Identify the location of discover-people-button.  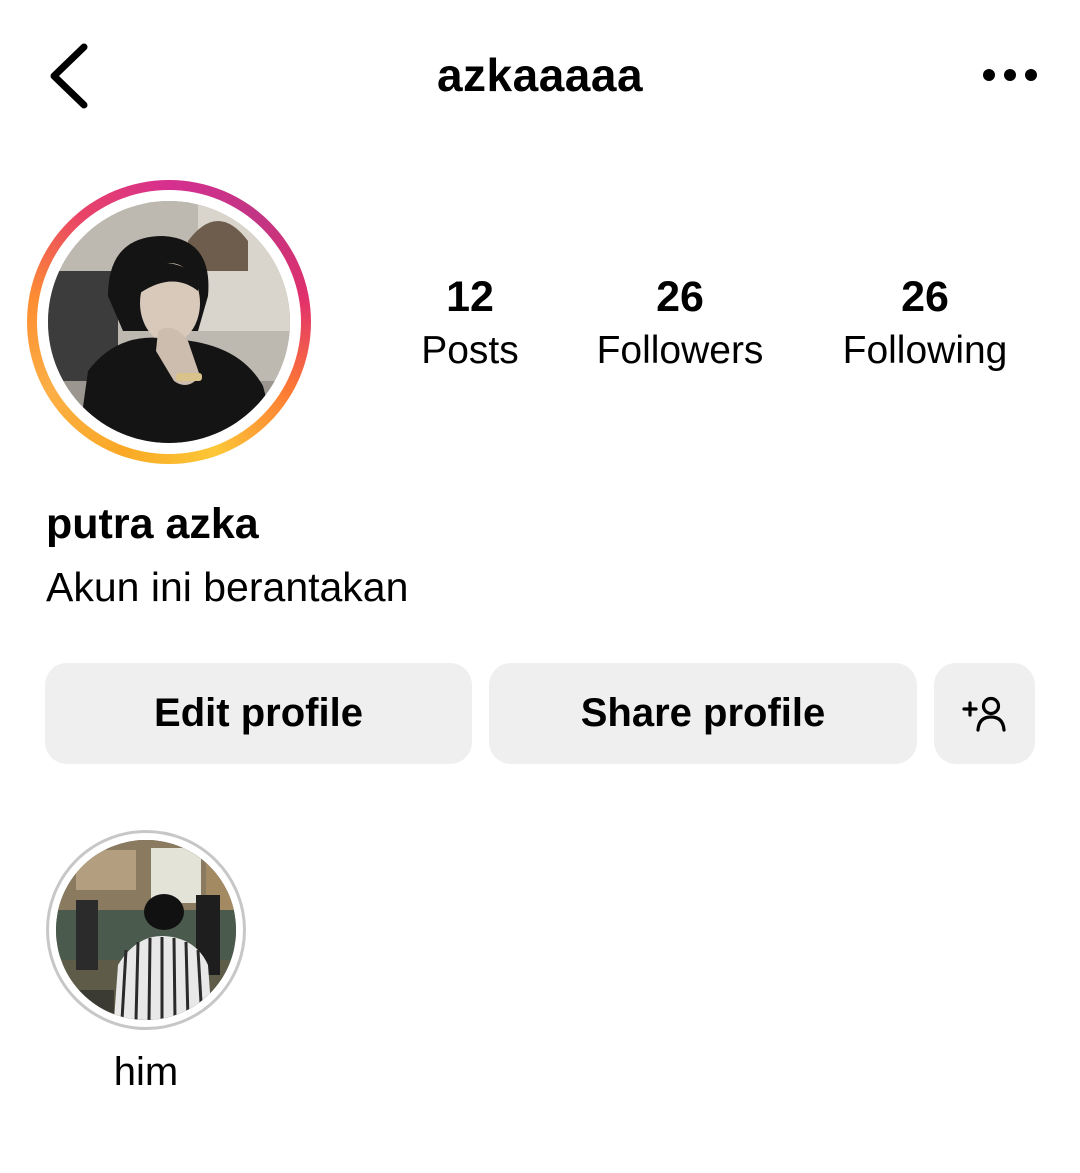
(984, 713).